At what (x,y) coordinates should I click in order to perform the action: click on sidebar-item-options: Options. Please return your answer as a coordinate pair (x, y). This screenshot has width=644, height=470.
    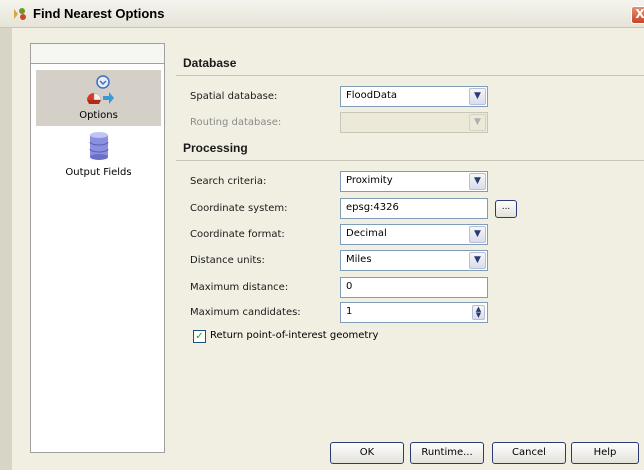
    Looking at the image, I should click on (98, 98).